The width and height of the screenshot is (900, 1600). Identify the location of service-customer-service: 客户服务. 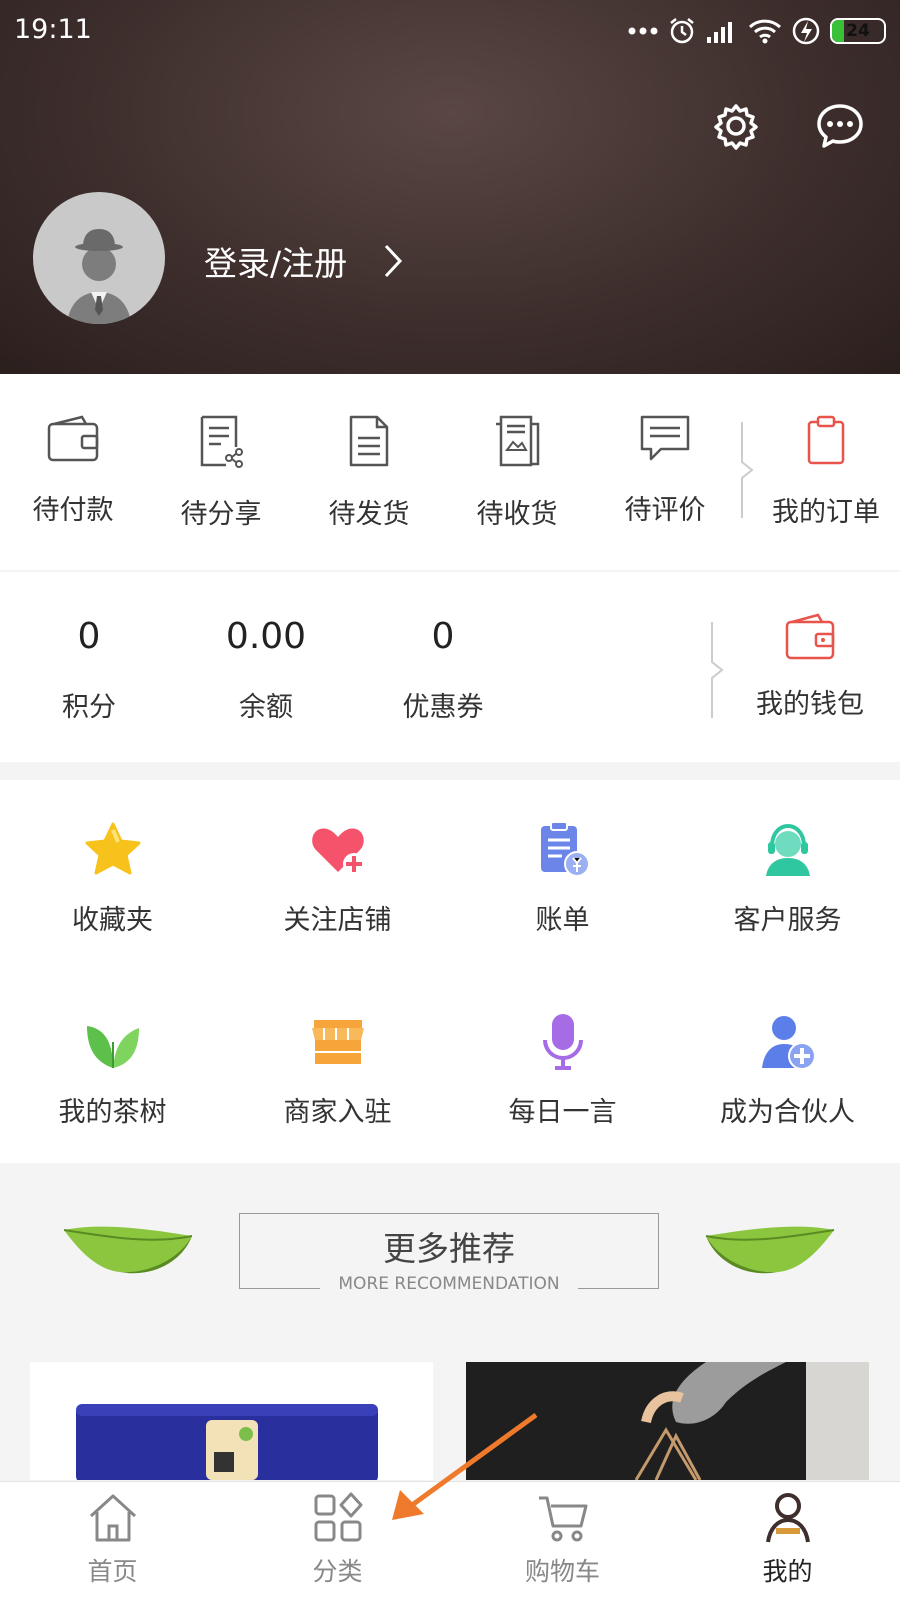
(787, 878).